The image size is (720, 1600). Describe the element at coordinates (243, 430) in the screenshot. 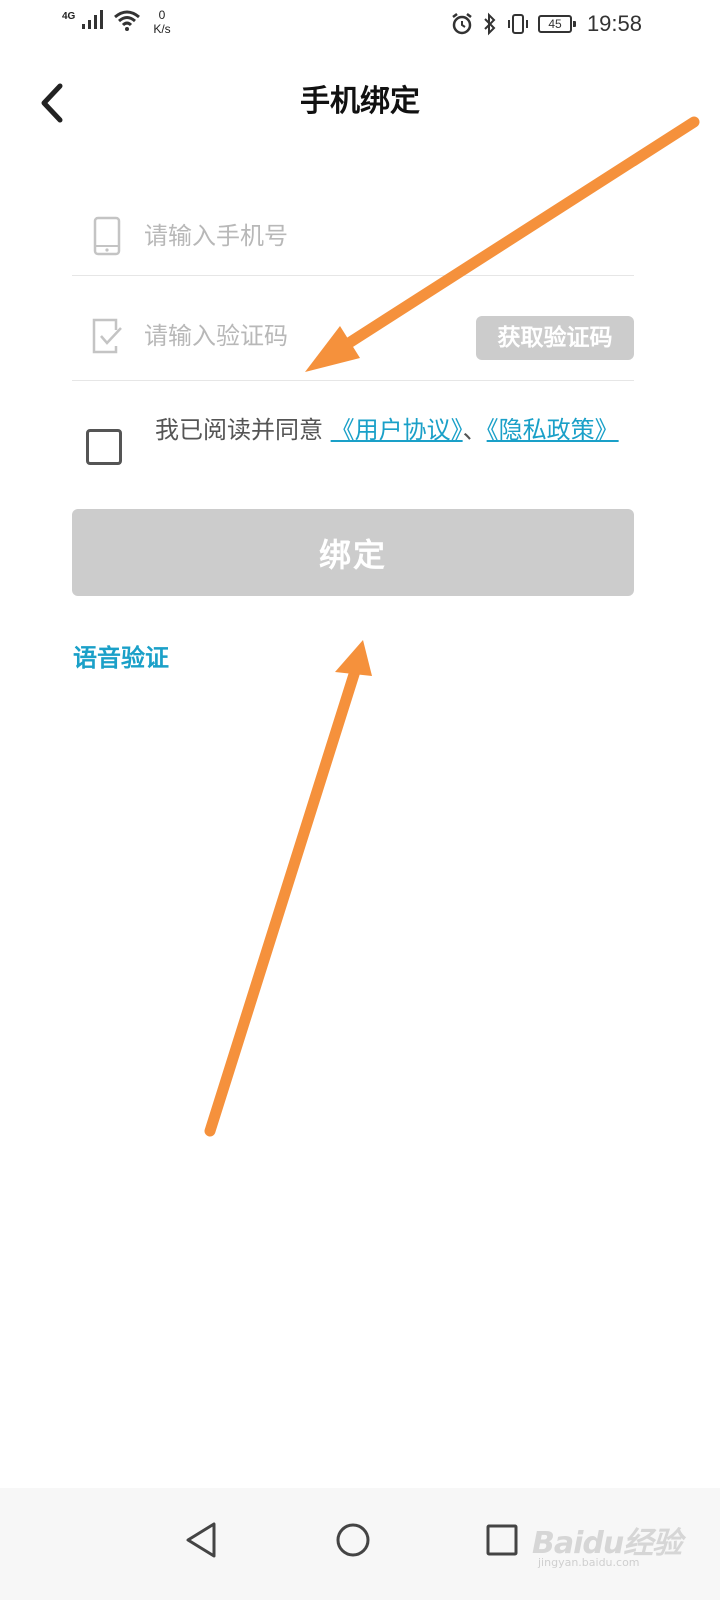

I see `agreement-prefix: 我已阅读并同意` at that location.